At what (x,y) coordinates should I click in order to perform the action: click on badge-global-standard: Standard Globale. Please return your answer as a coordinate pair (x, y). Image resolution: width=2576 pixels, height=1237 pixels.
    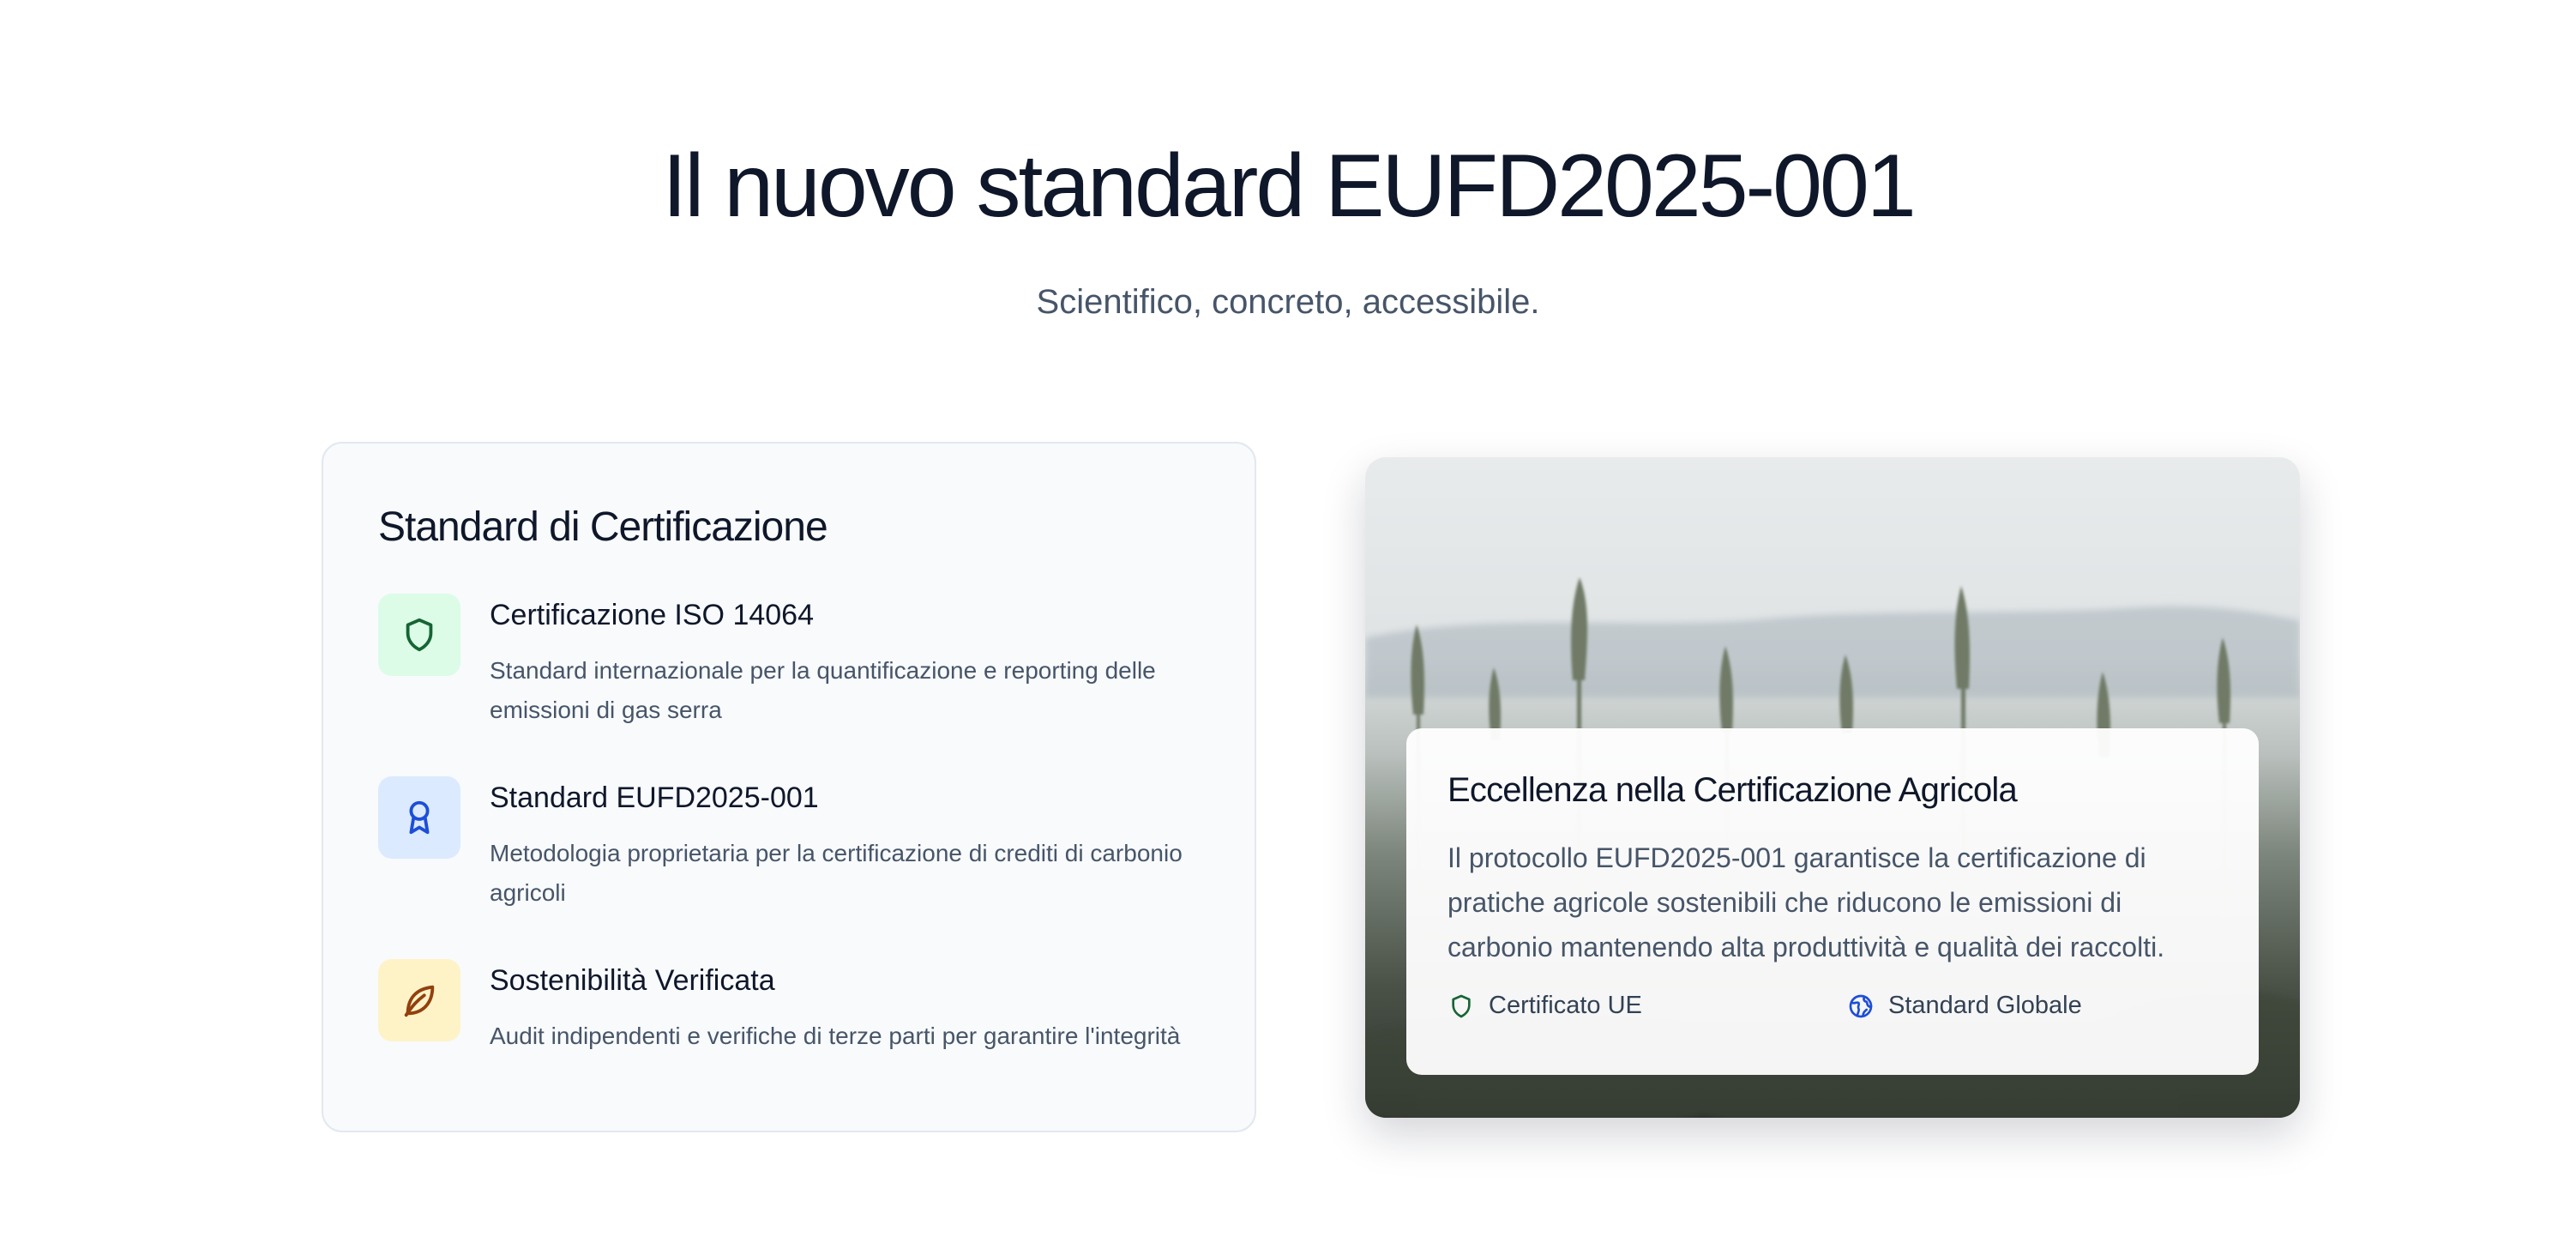
    Looking at the image, I should click on (1964, 1006).